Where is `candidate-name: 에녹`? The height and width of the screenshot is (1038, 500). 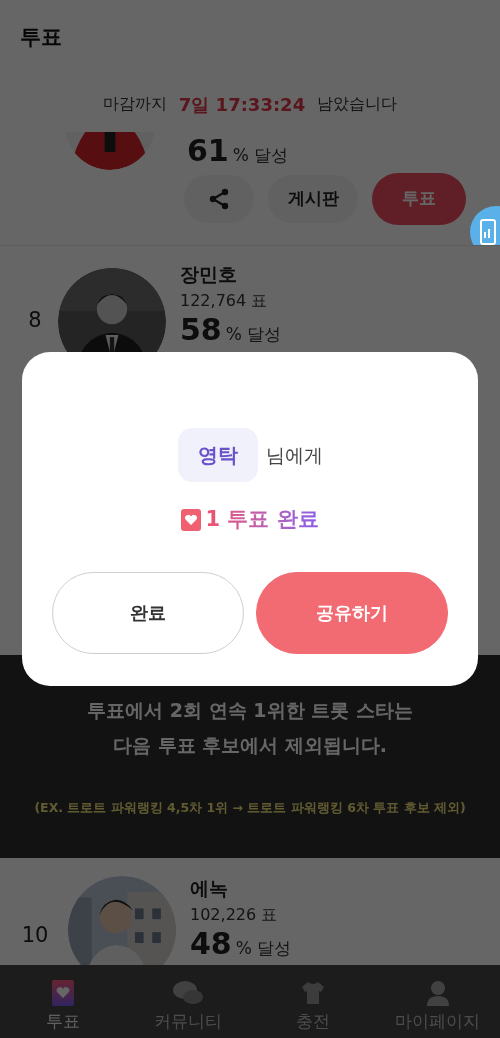
candidate-name: 에녹 is located at coordinates (209, 888).